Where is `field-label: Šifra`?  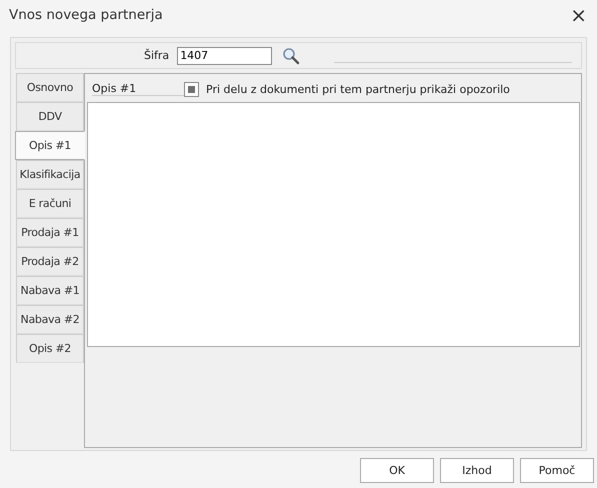 field-label: Šifra is located at coordinates (157, 55).